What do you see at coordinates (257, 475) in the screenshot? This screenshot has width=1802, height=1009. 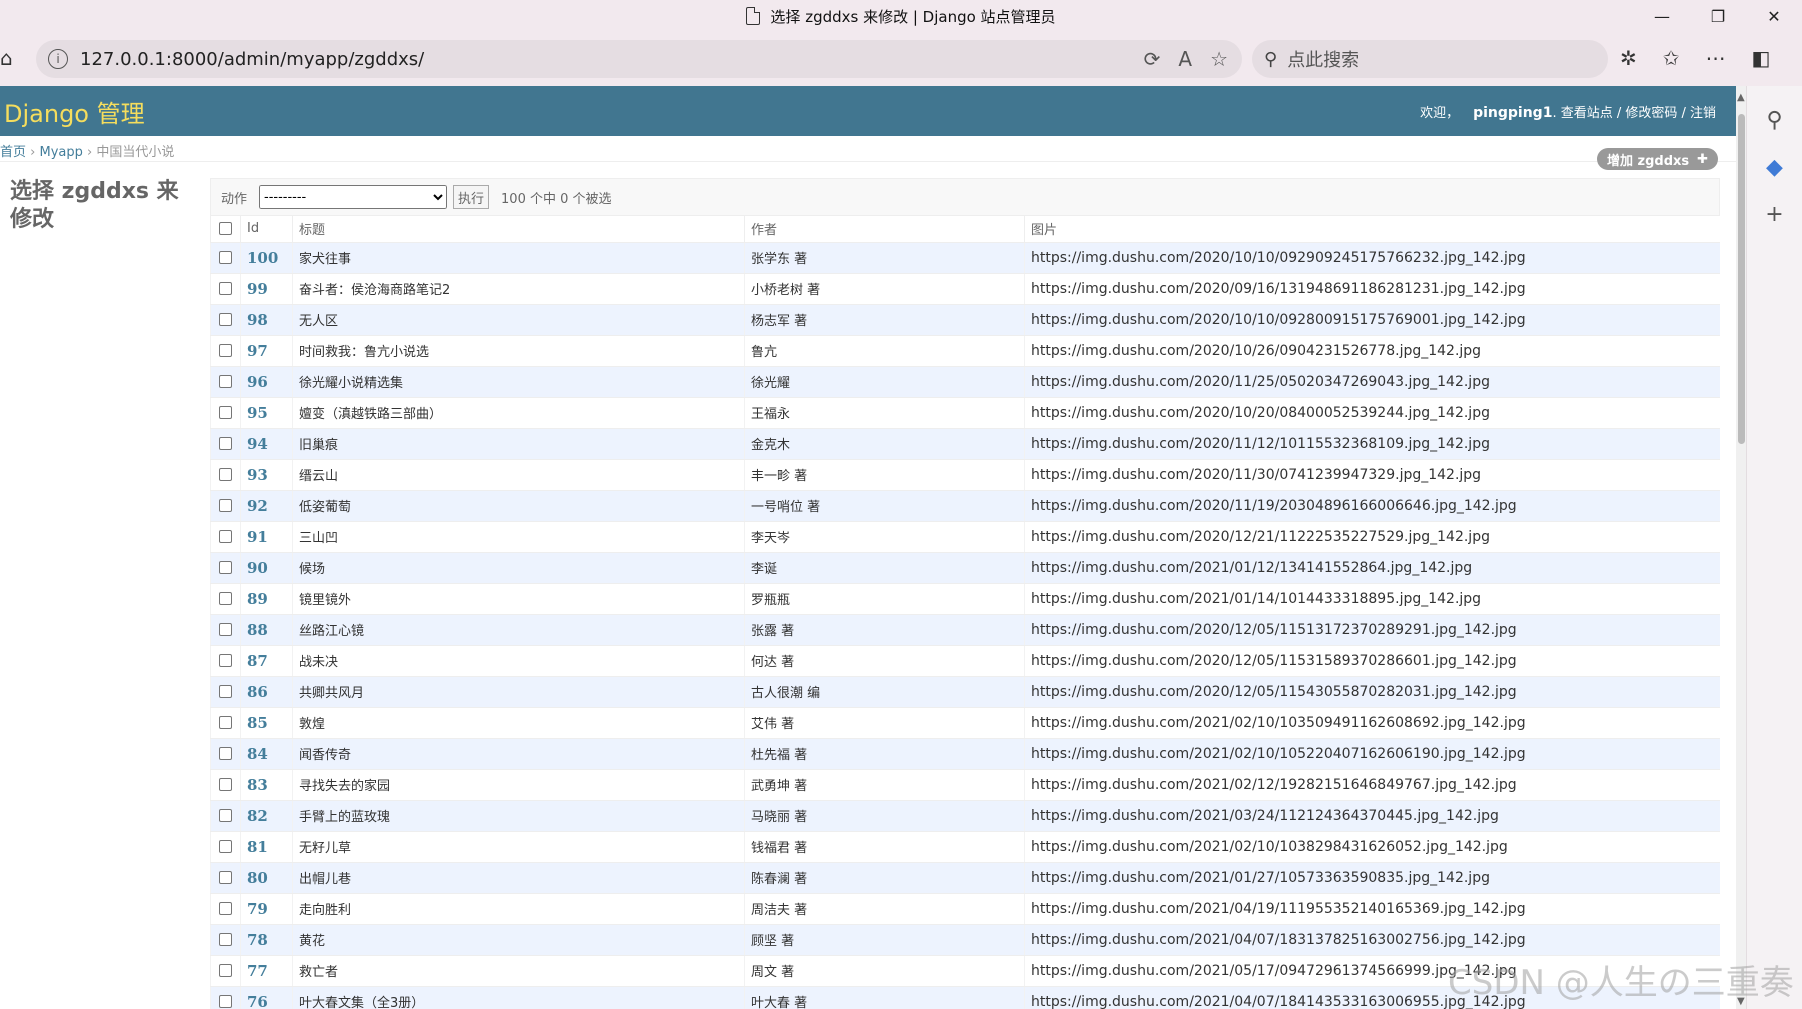 I see `row-id-link: 93` at bounding box center [257, 475].